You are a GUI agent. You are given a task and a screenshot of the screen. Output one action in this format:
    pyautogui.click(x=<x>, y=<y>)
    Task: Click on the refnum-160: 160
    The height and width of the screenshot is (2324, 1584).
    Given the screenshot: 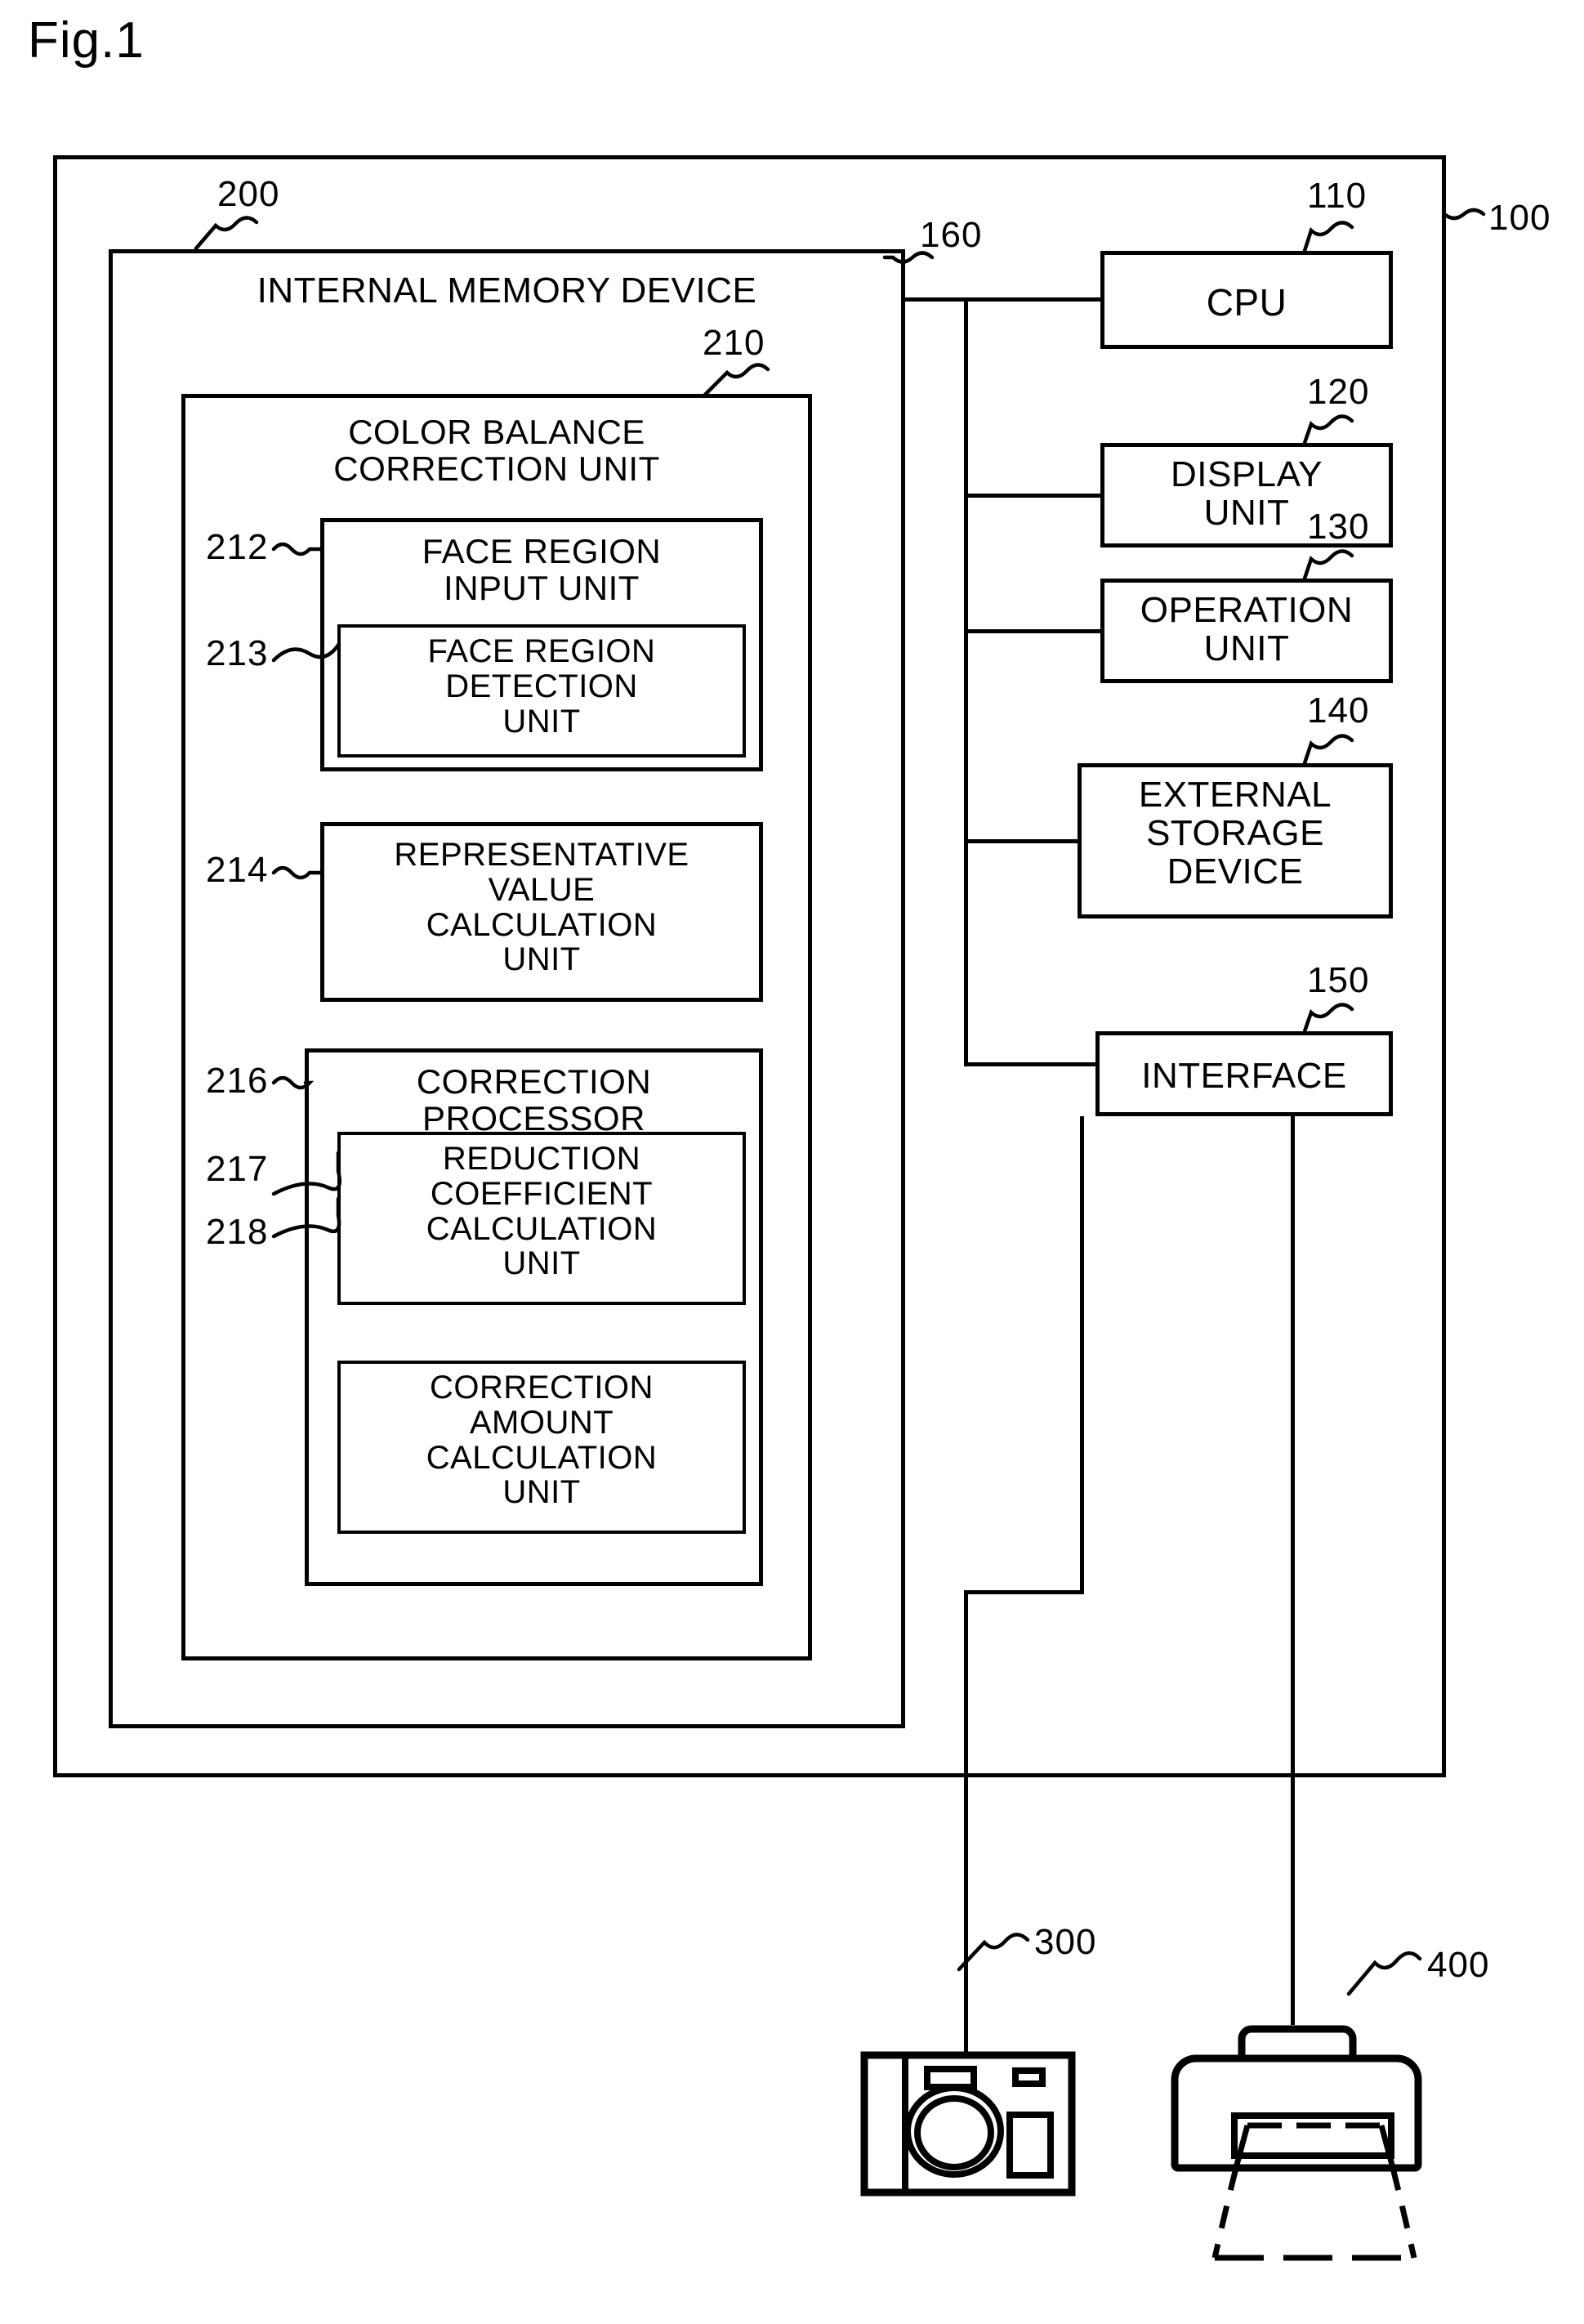 What is the action you would take?
    pyautogui.click(x=951, y=235)
    